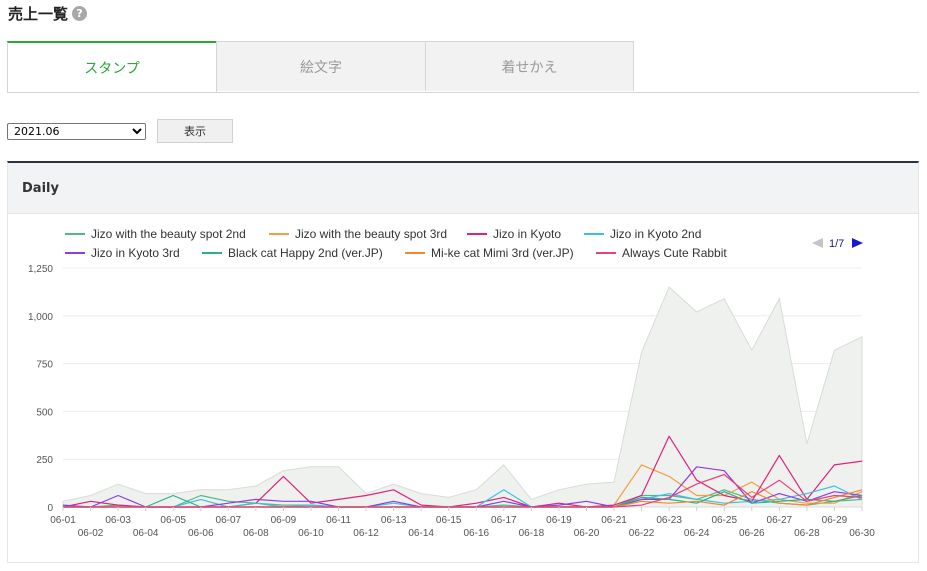 The image size is (927, 571). I want to click on legend-item: Jizo with the beauty spot 2nd, so click(155, 234).